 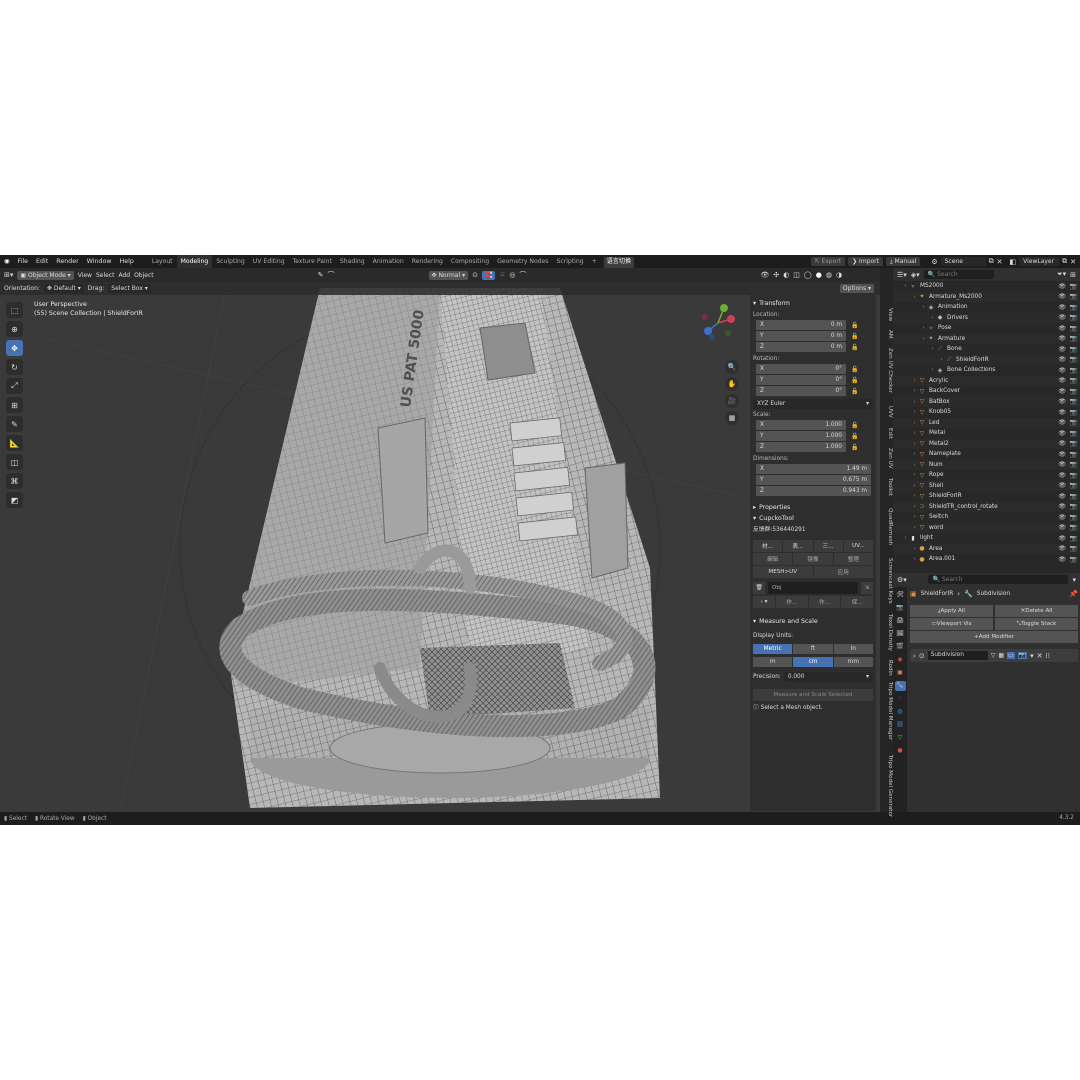 What do you see at coordinates (900, 738) in the screenshot?
I see `data-tab-icon: ▽` at bounding box center [900, 738].